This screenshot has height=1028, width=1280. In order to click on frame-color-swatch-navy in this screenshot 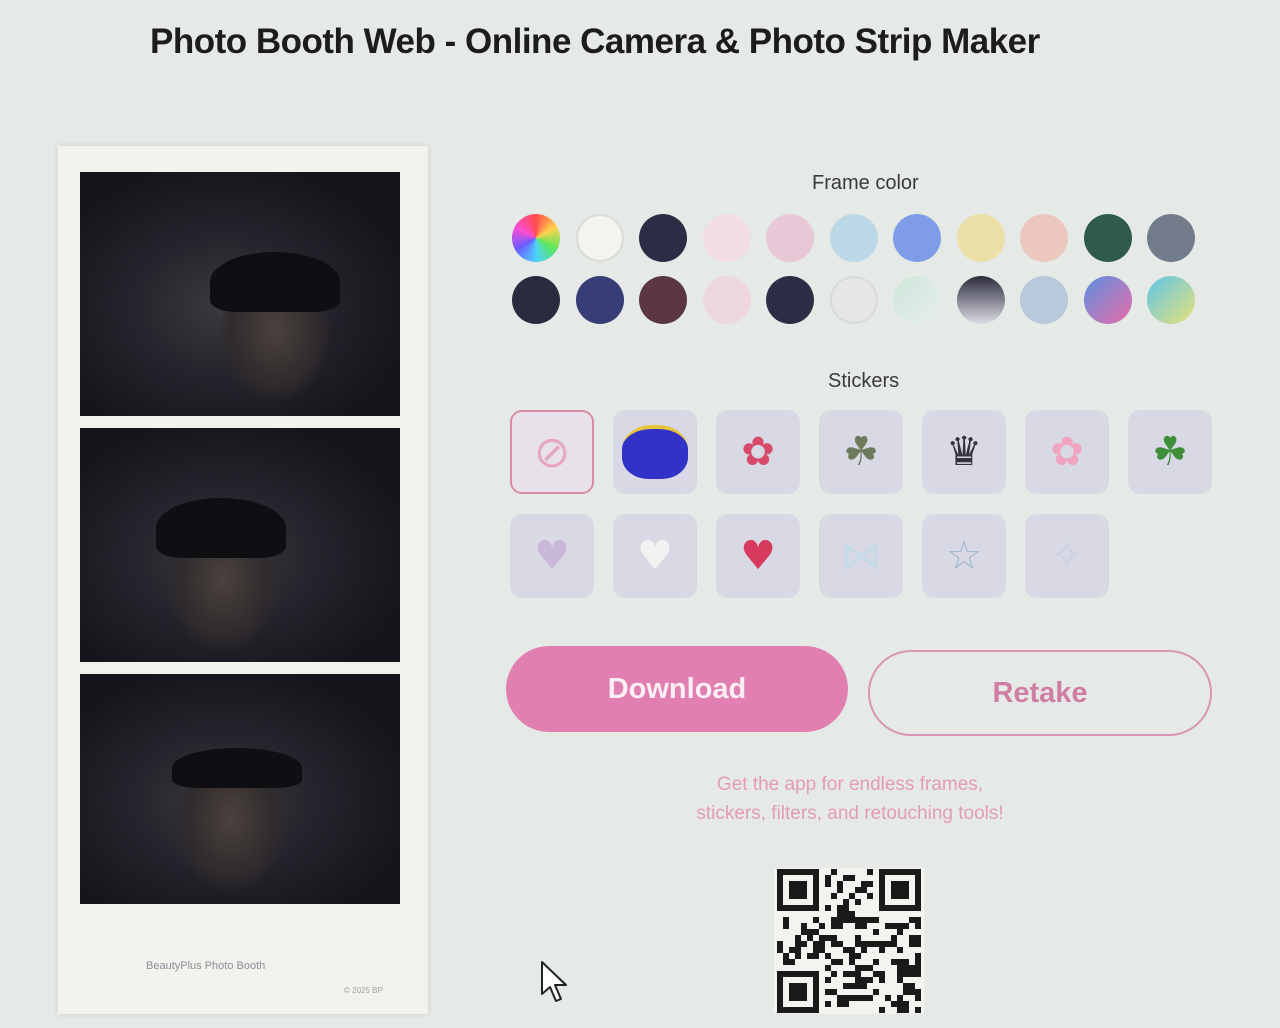, I will do `click(663, 238)`.